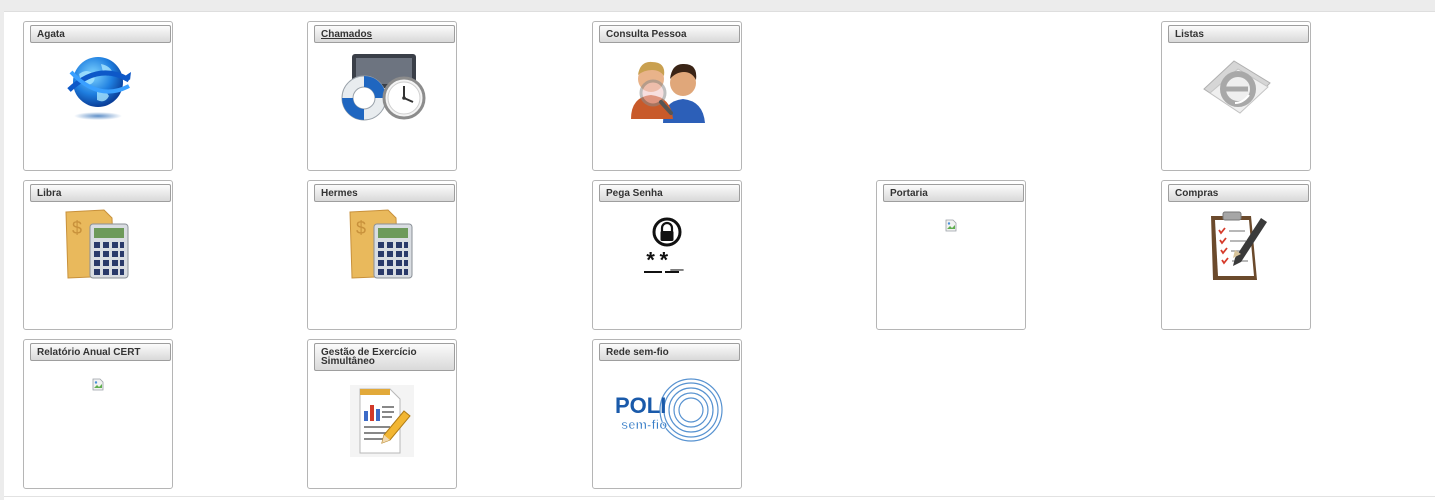  Describe the element at coordinates (98, 86) in the screenshot. I see `globe-icon` at that location.